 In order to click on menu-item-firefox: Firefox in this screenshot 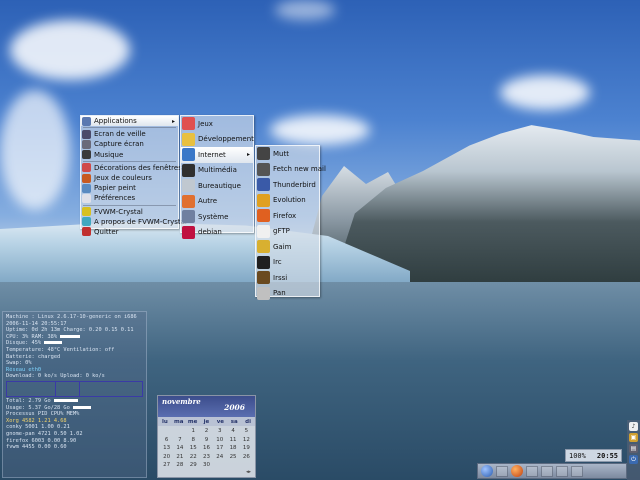, I will do `click(287, 216)`.